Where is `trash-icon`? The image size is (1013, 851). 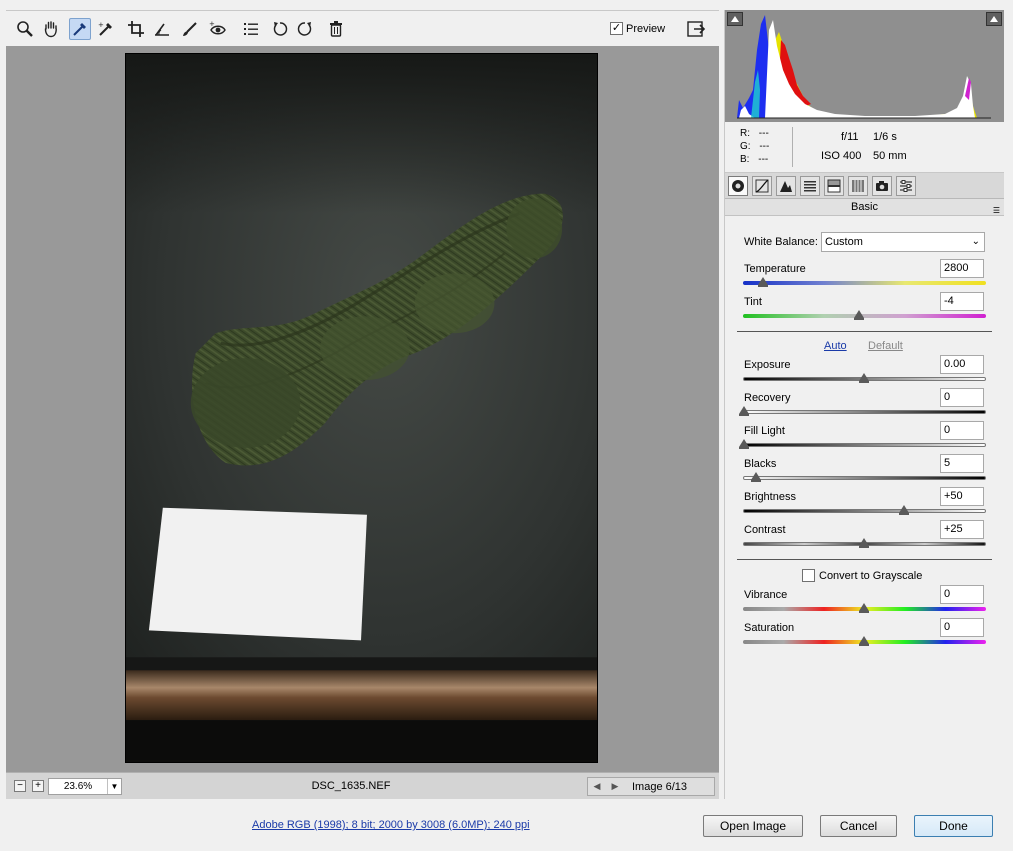
trash-icon is located at coordinates (336, 29).